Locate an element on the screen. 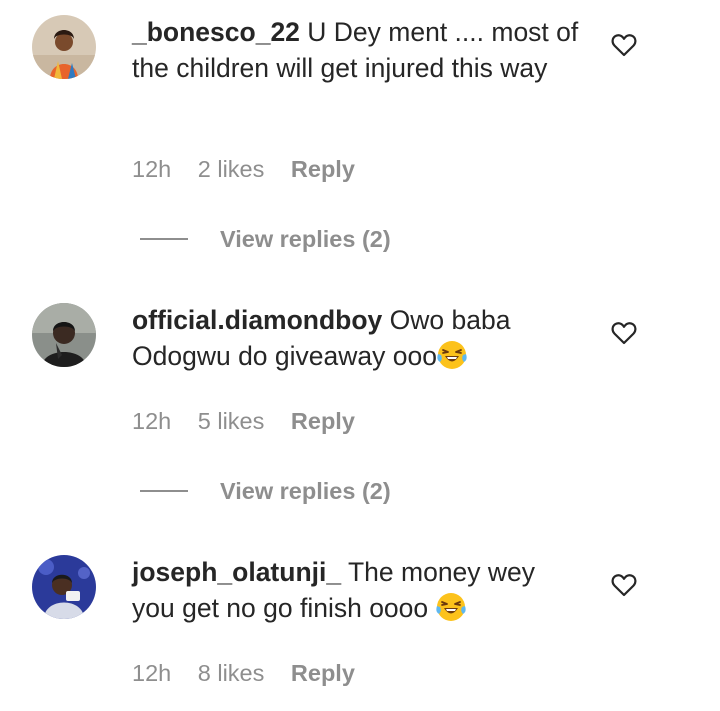 The height and width of the screenshot is (711, 720). comment-meta: 12h 8 likes Reply is located at coordinates (253, 673).